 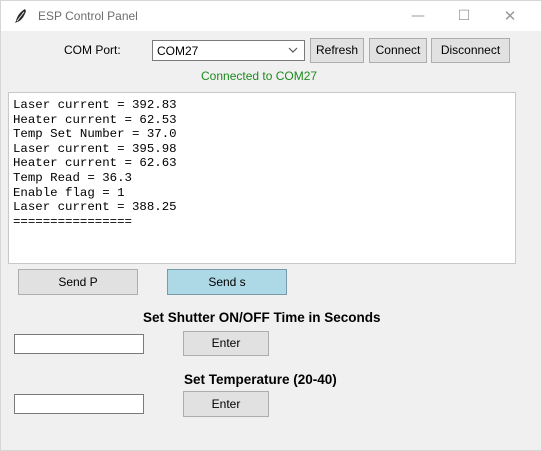 What do you see at coordinates (72, 177) in the screenshot?
I see `log-line: Temp Read = 36.3` at bounding box center [72, 177].